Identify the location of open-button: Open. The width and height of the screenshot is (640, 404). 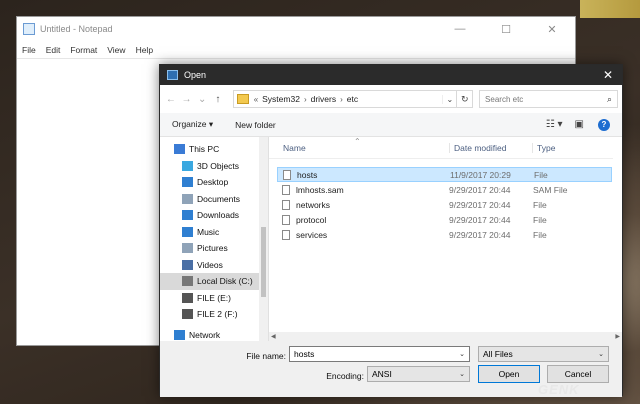
(509, 374).